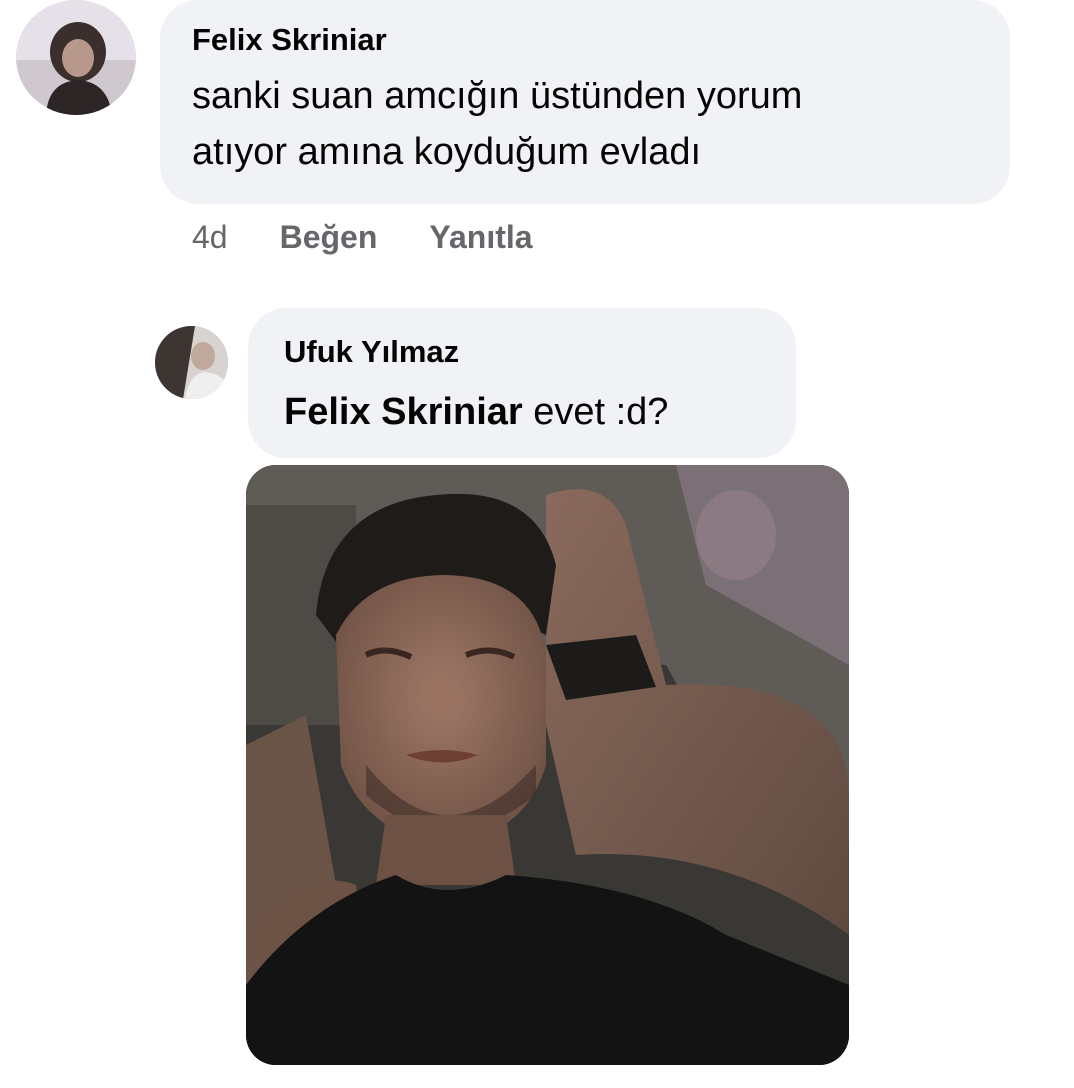 This screenshot has height=1088, width=1074. What do you see at coordinates (329, 237) in the screenshot?
I see `like-button: Beğen` at bounding box center [329, 237].